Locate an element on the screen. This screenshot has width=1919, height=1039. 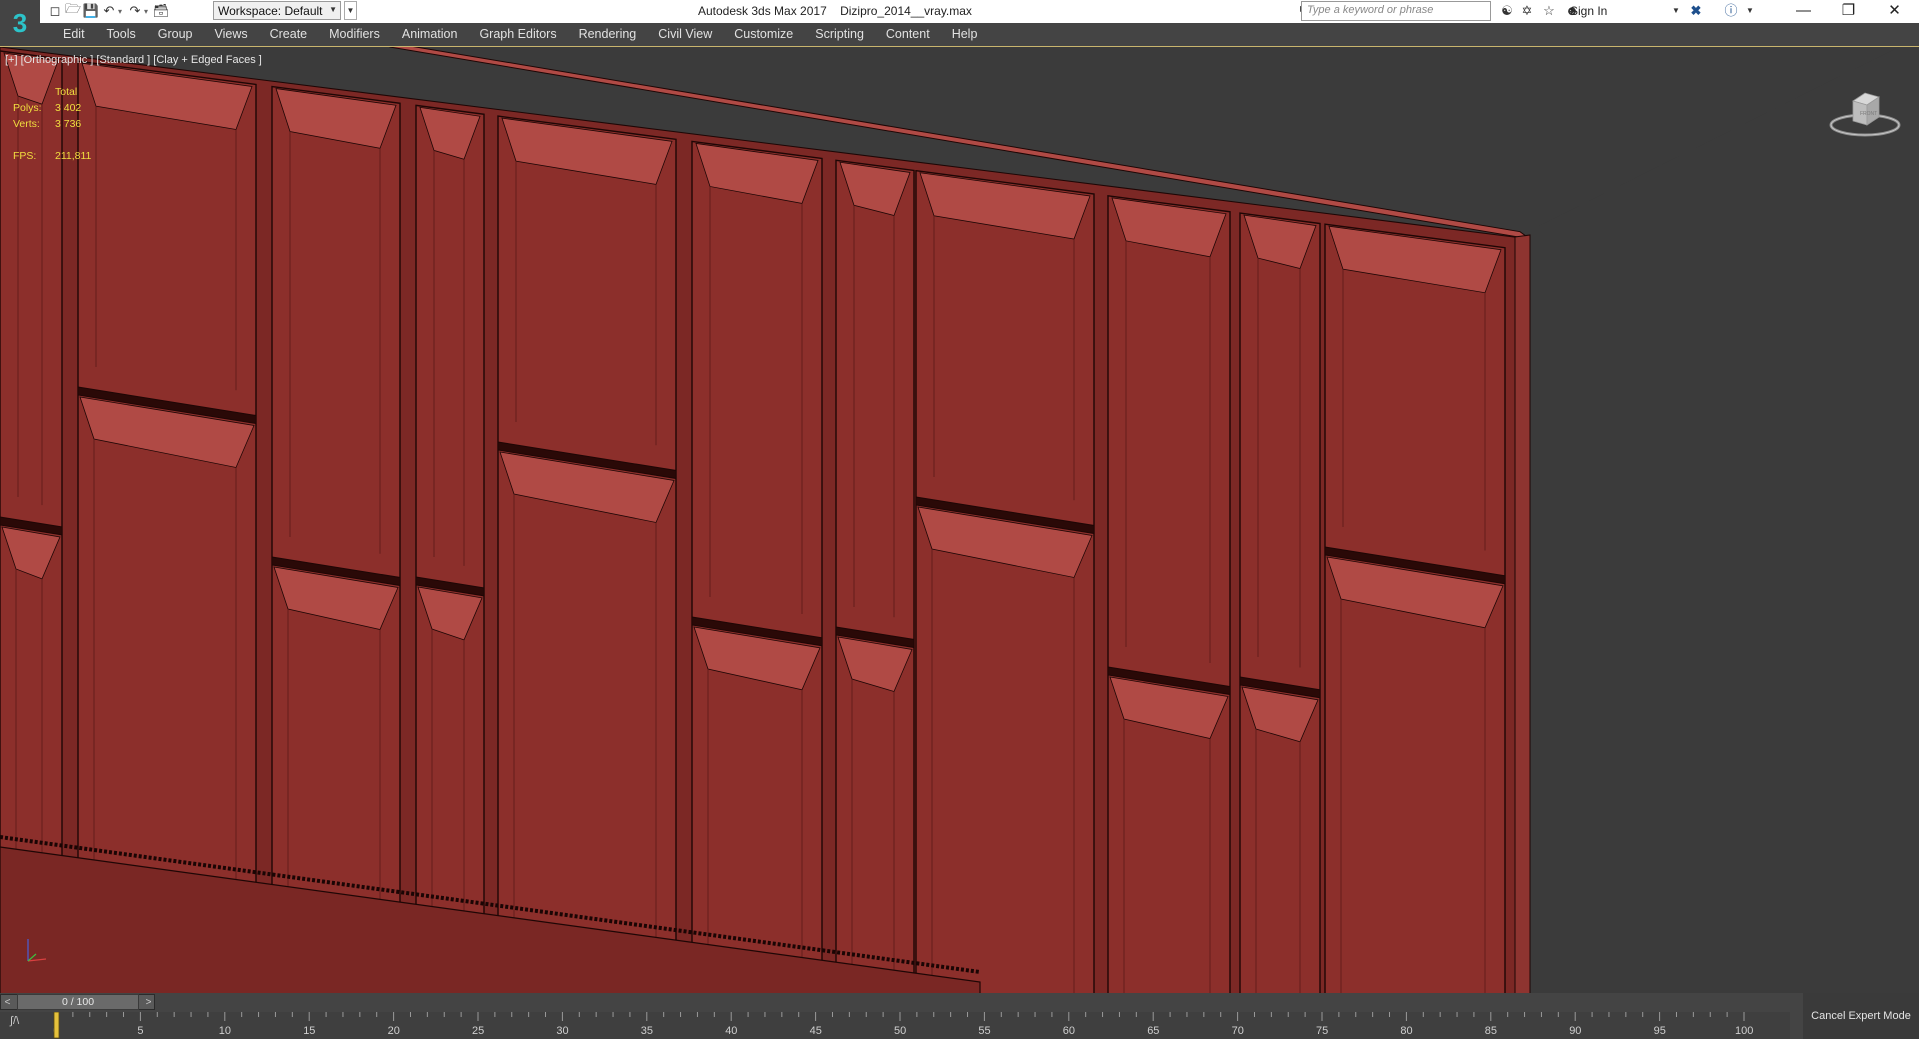
viewcube-icon: FRONT is located at coordinates (1865, 113).